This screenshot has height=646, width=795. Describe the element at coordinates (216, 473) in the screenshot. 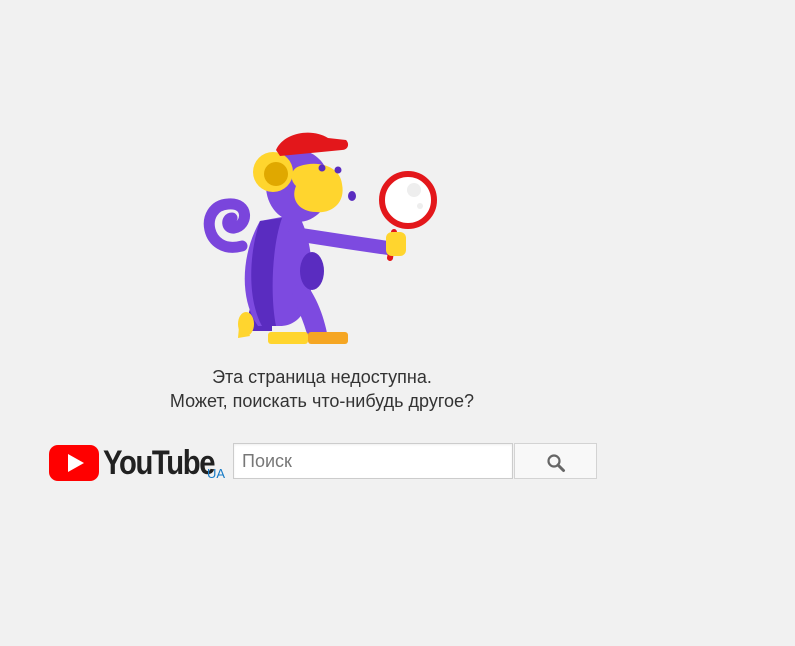

I see `country-code: UA` at that location.